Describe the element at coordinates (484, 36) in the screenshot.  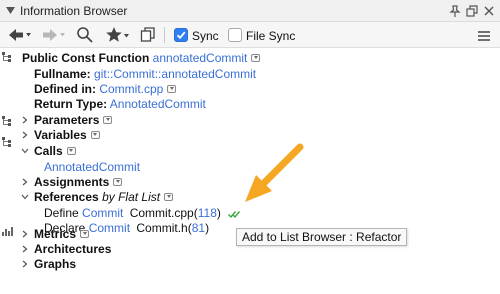
I see `menu-icon` at that location.